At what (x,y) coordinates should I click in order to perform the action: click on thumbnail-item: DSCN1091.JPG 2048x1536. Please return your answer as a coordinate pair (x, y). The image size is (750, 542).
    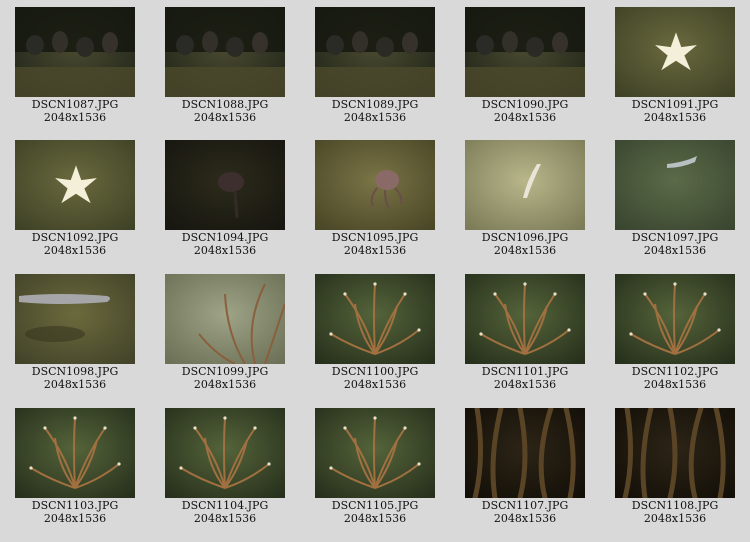
    Looking at the image, I should click on (675, 65).